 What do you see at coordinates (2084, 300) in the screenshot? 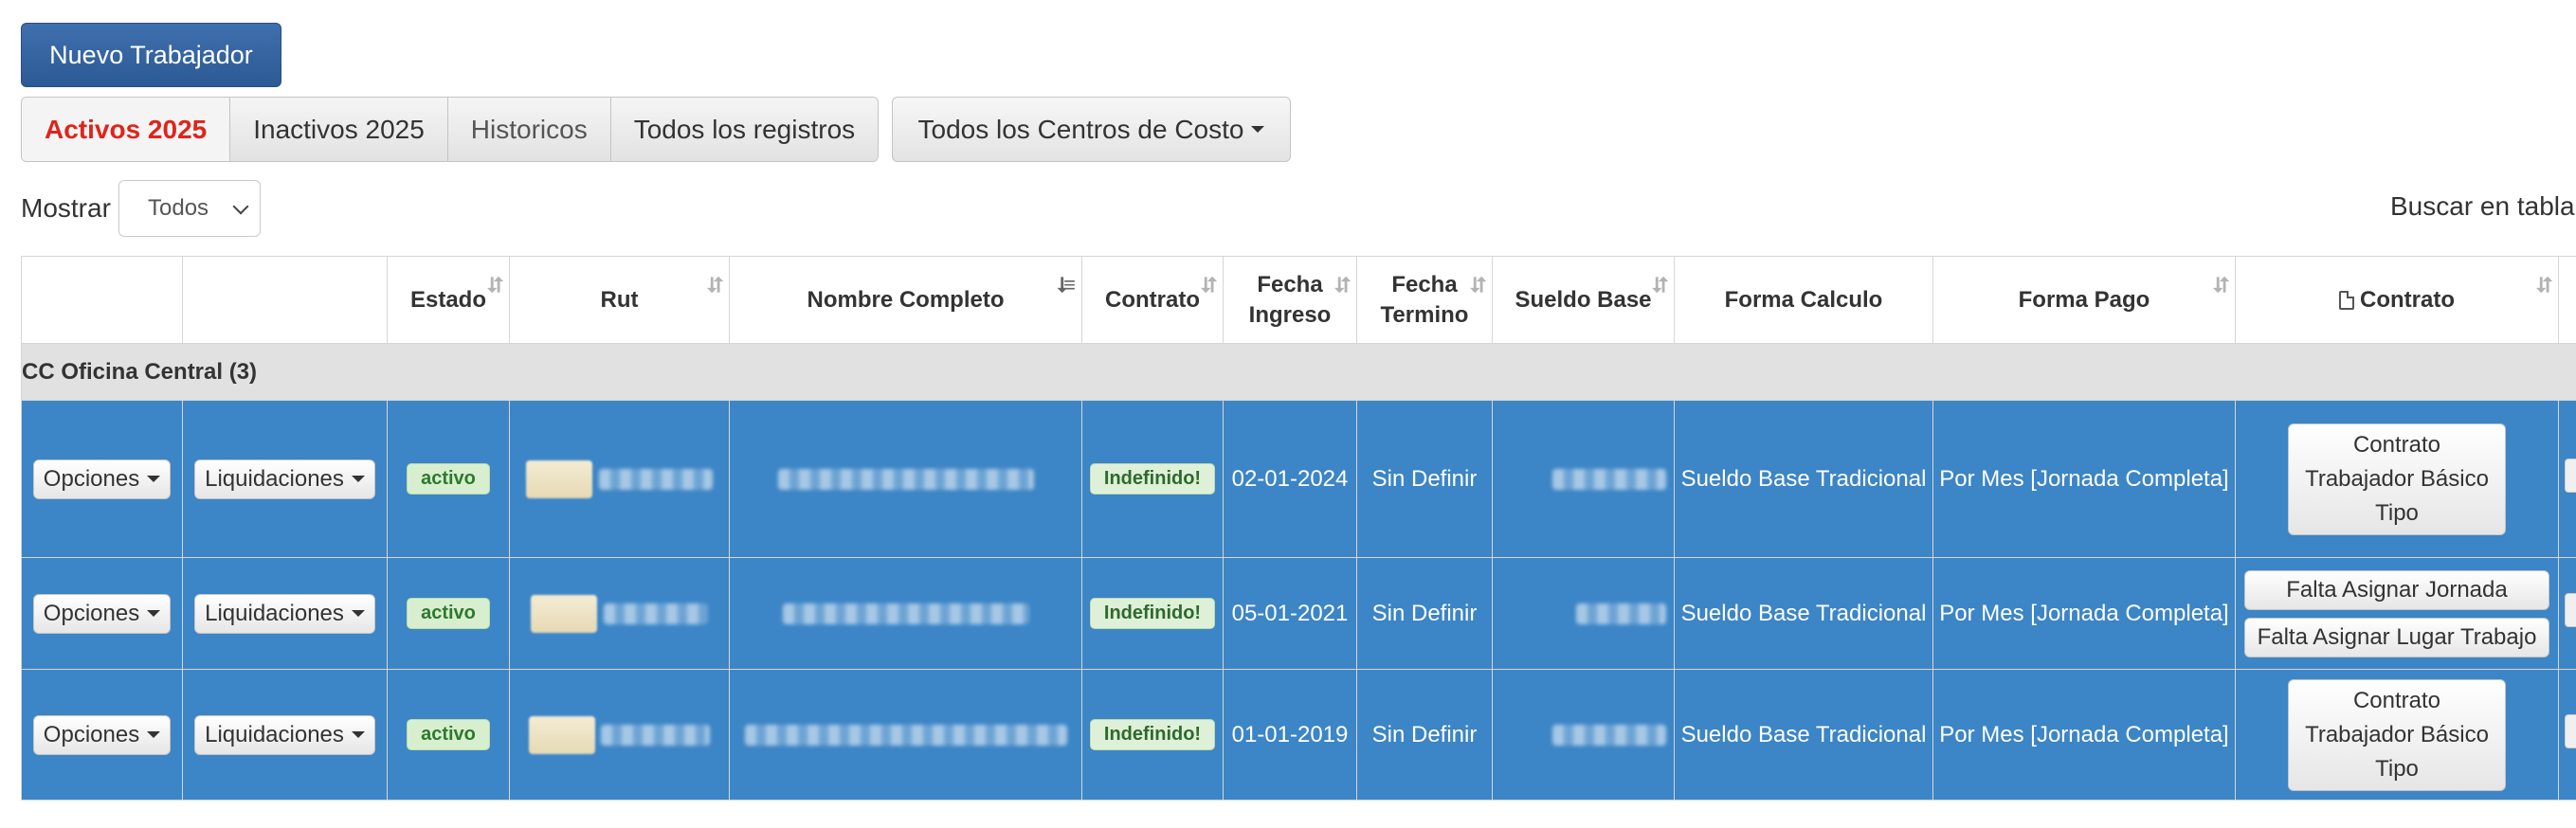
I see `header-forma-pago: Forma Pago ⭣⭡` at bounding box center [2084, 300].